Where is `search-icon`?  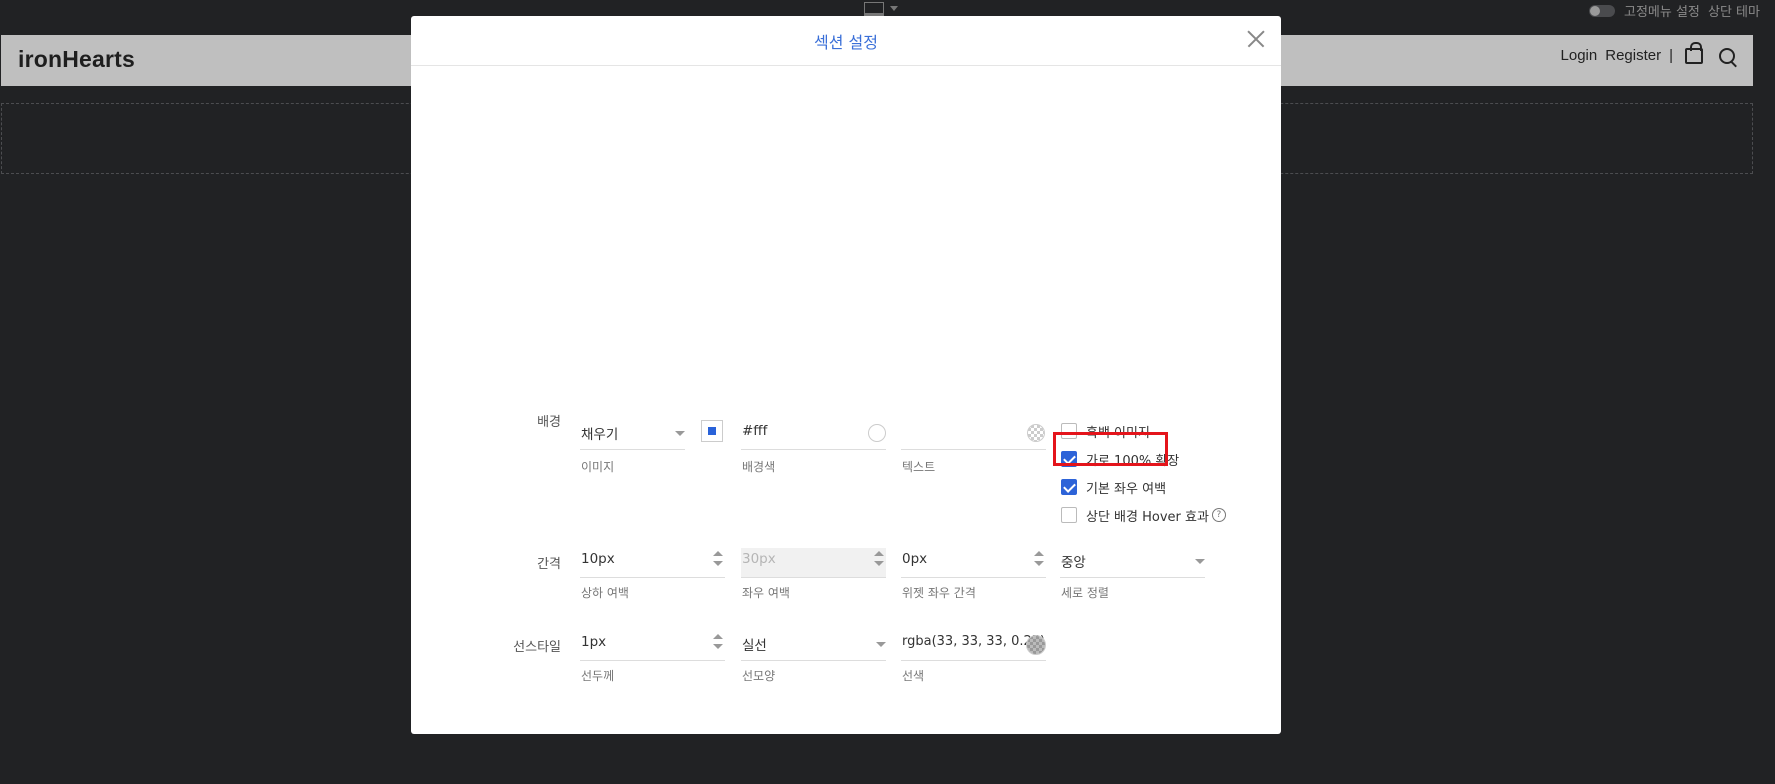
search-icon is located at coordinates (1727, 55).